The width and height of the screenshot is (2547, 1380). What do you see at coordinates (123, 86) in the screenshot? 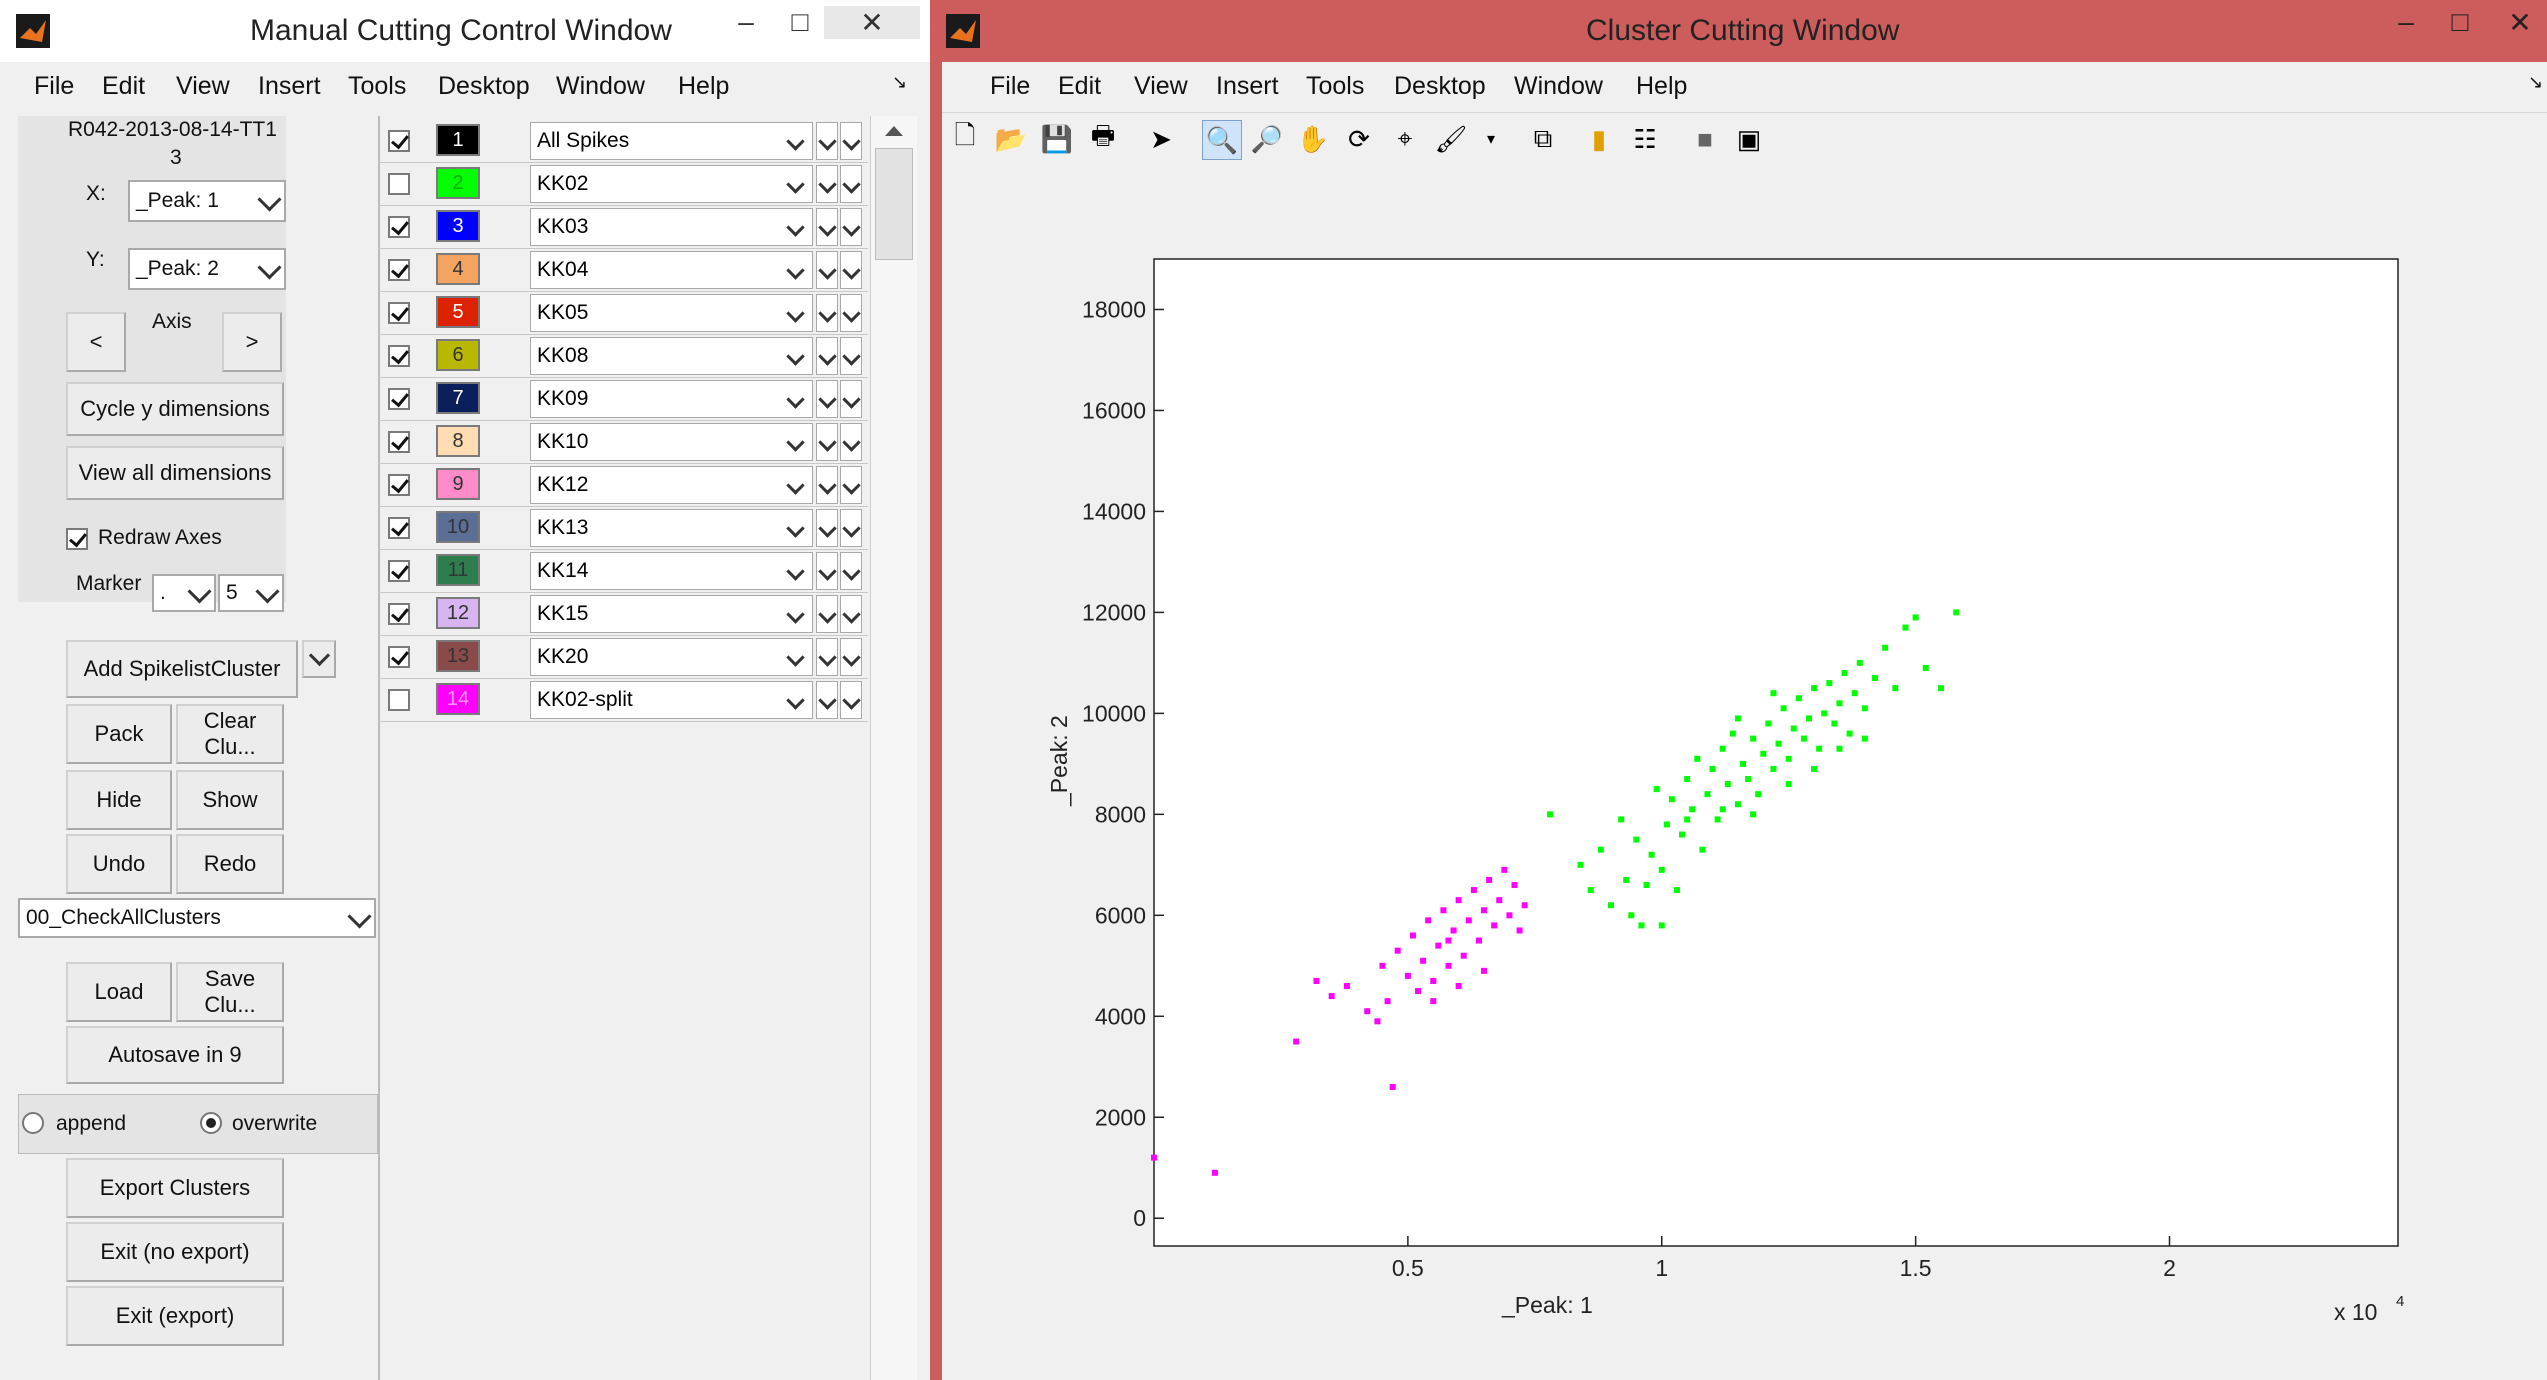
I see `menu-edit: Edit` at bounding box center [123, 86].